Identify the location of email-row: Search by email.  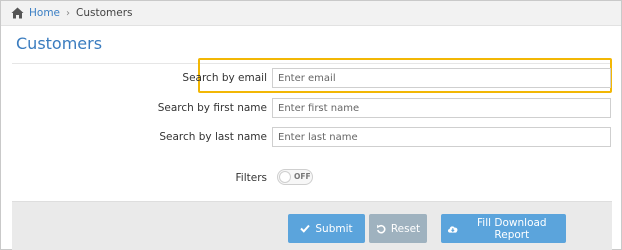
(311, 79).